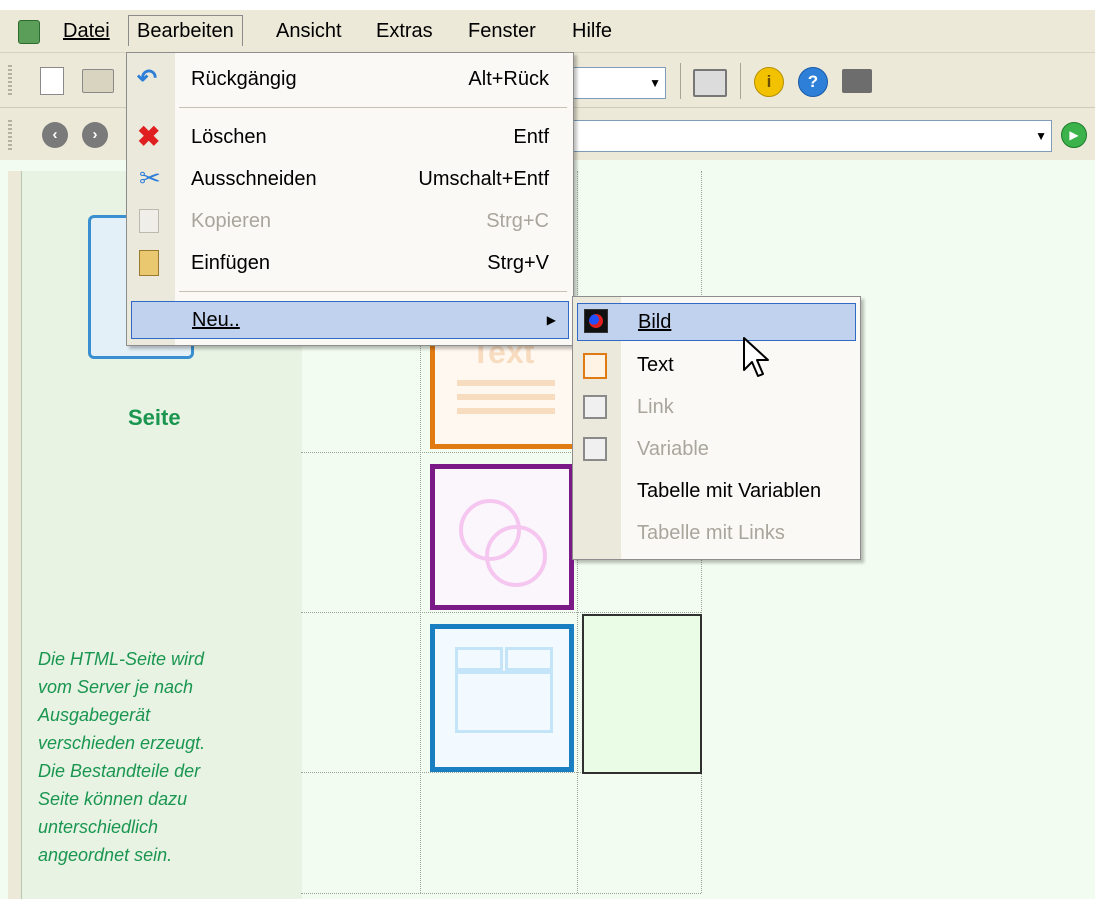 The height and width of the screenshot is (899, 1095). I want to click on menu-bearbeiten: Bearbeiten, so click(185, 30).